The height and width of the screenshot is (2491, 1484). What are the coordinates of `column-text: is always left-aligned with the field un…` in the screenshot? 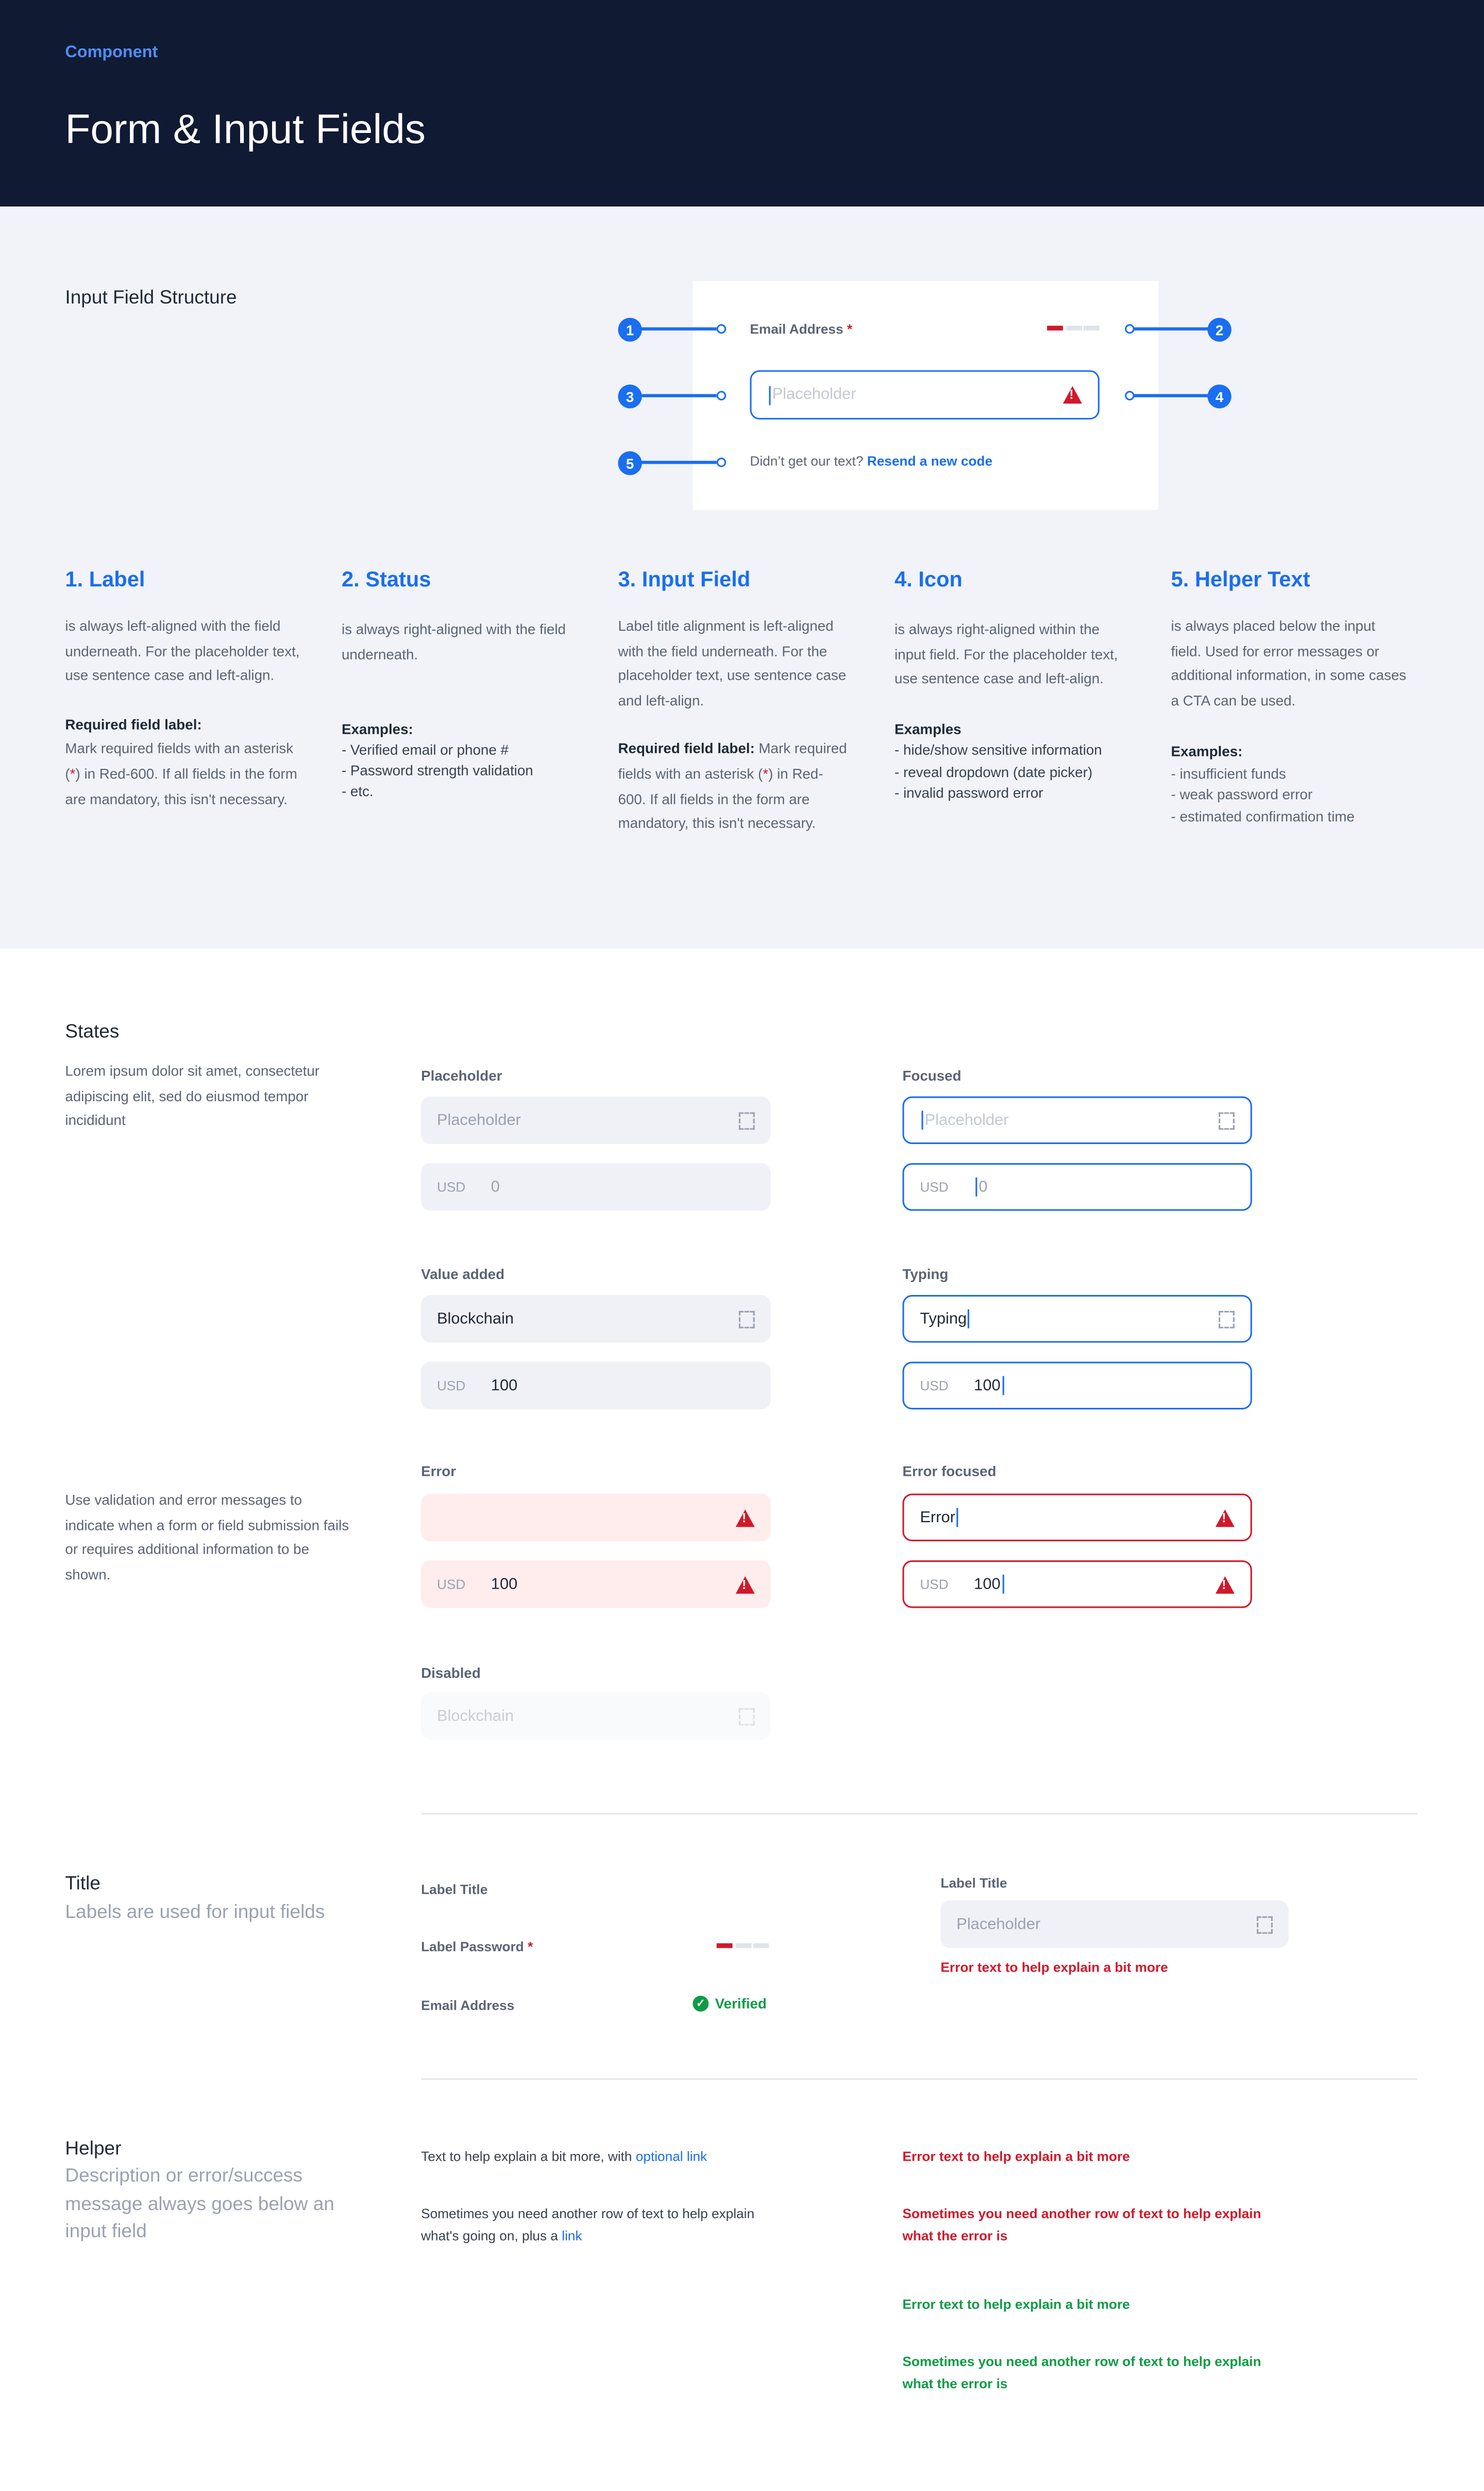 It's located at (182, 651).